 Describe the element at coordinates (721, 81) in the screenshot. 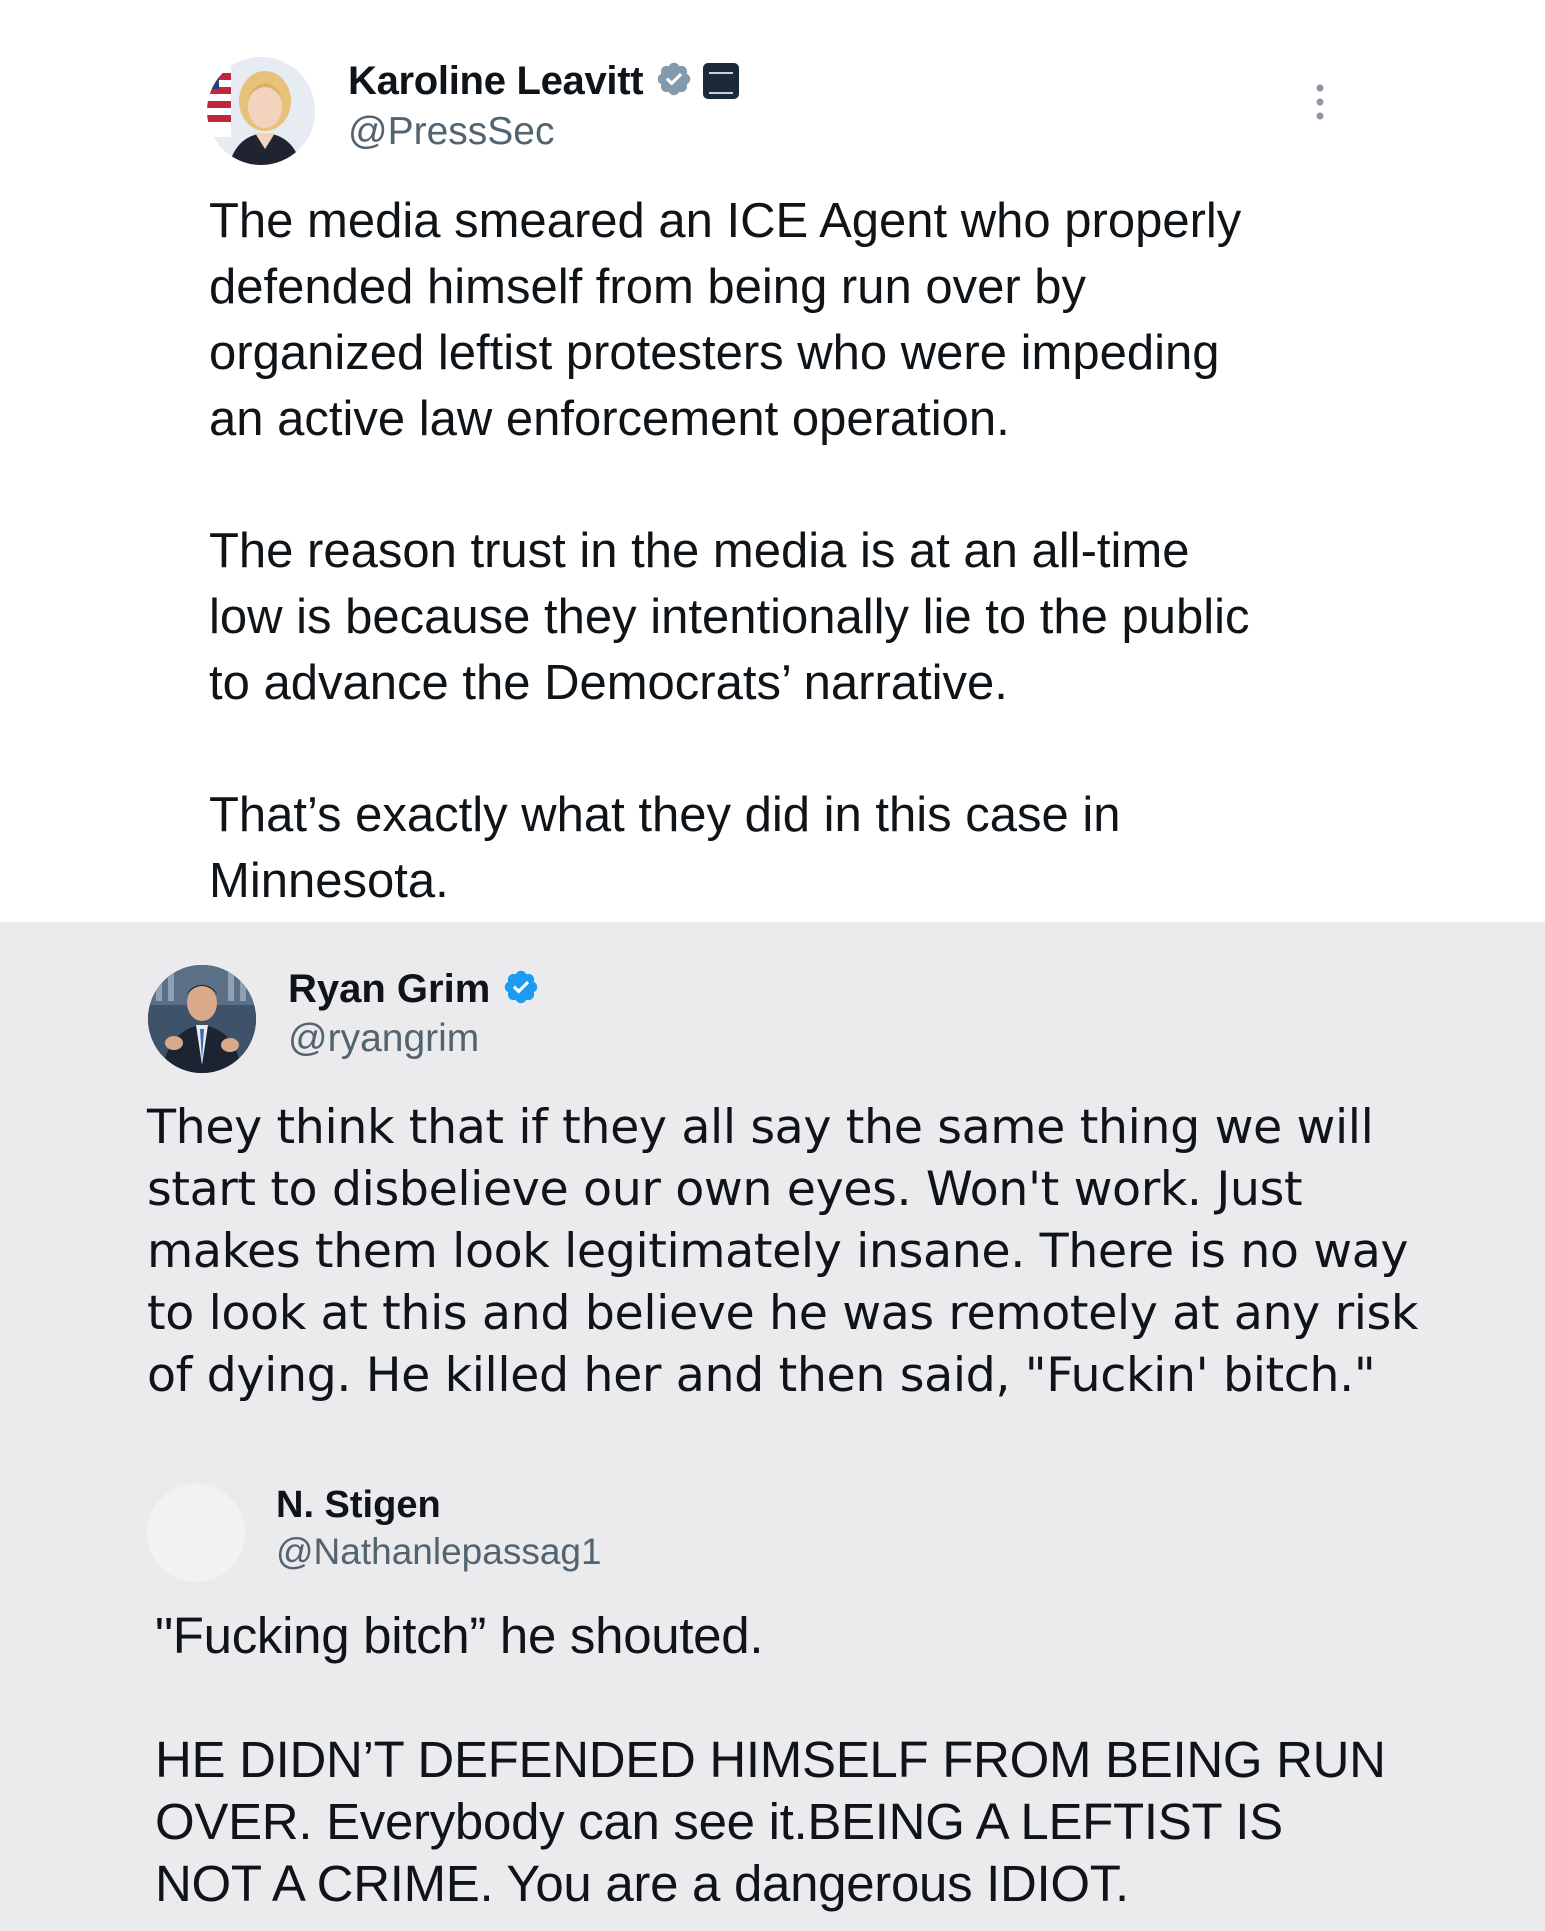

I see `white-house-badge-icon` at that location.